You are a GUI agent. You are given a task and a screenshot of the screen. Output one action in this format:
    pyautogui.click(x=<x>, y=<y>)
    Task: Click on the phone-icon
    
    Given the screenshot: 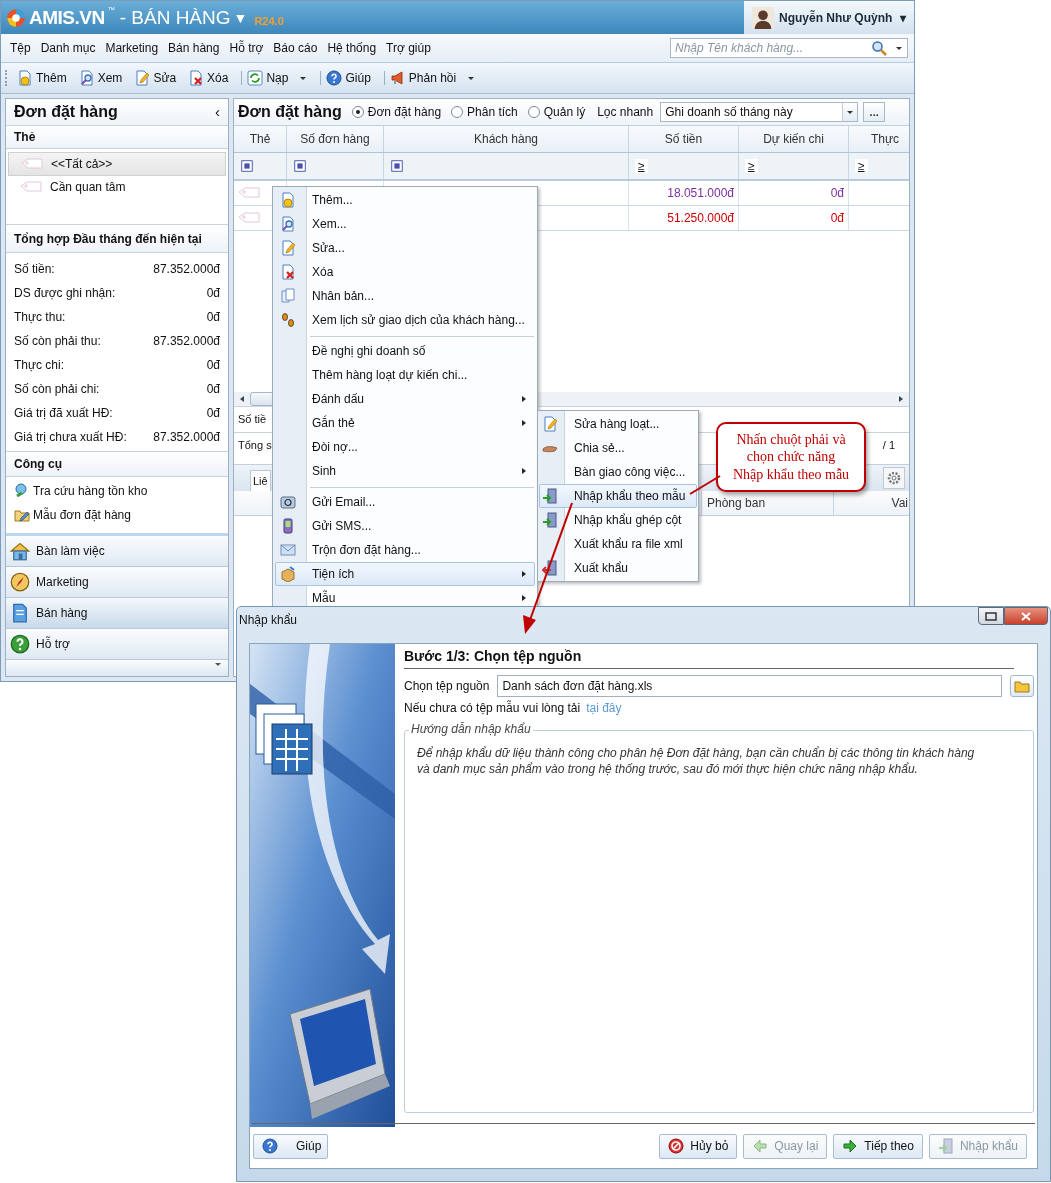 What is the action you would take?
    pyautogui.click(x=288, y=526)
    